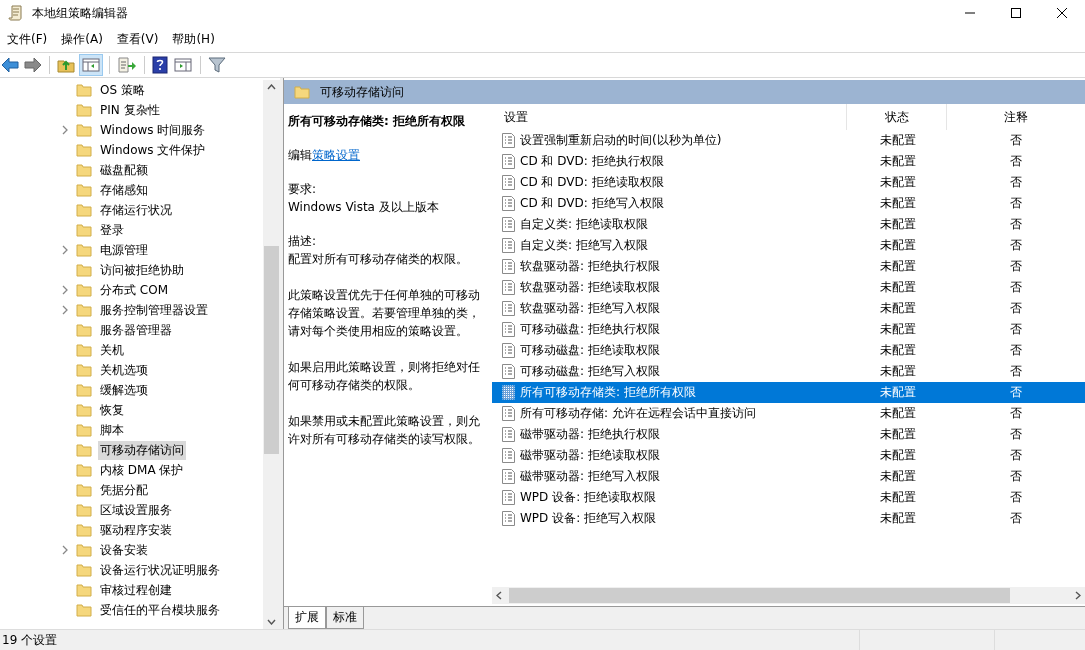  I want to click on tree-item: 驱动程序安装, so click(136, 530).